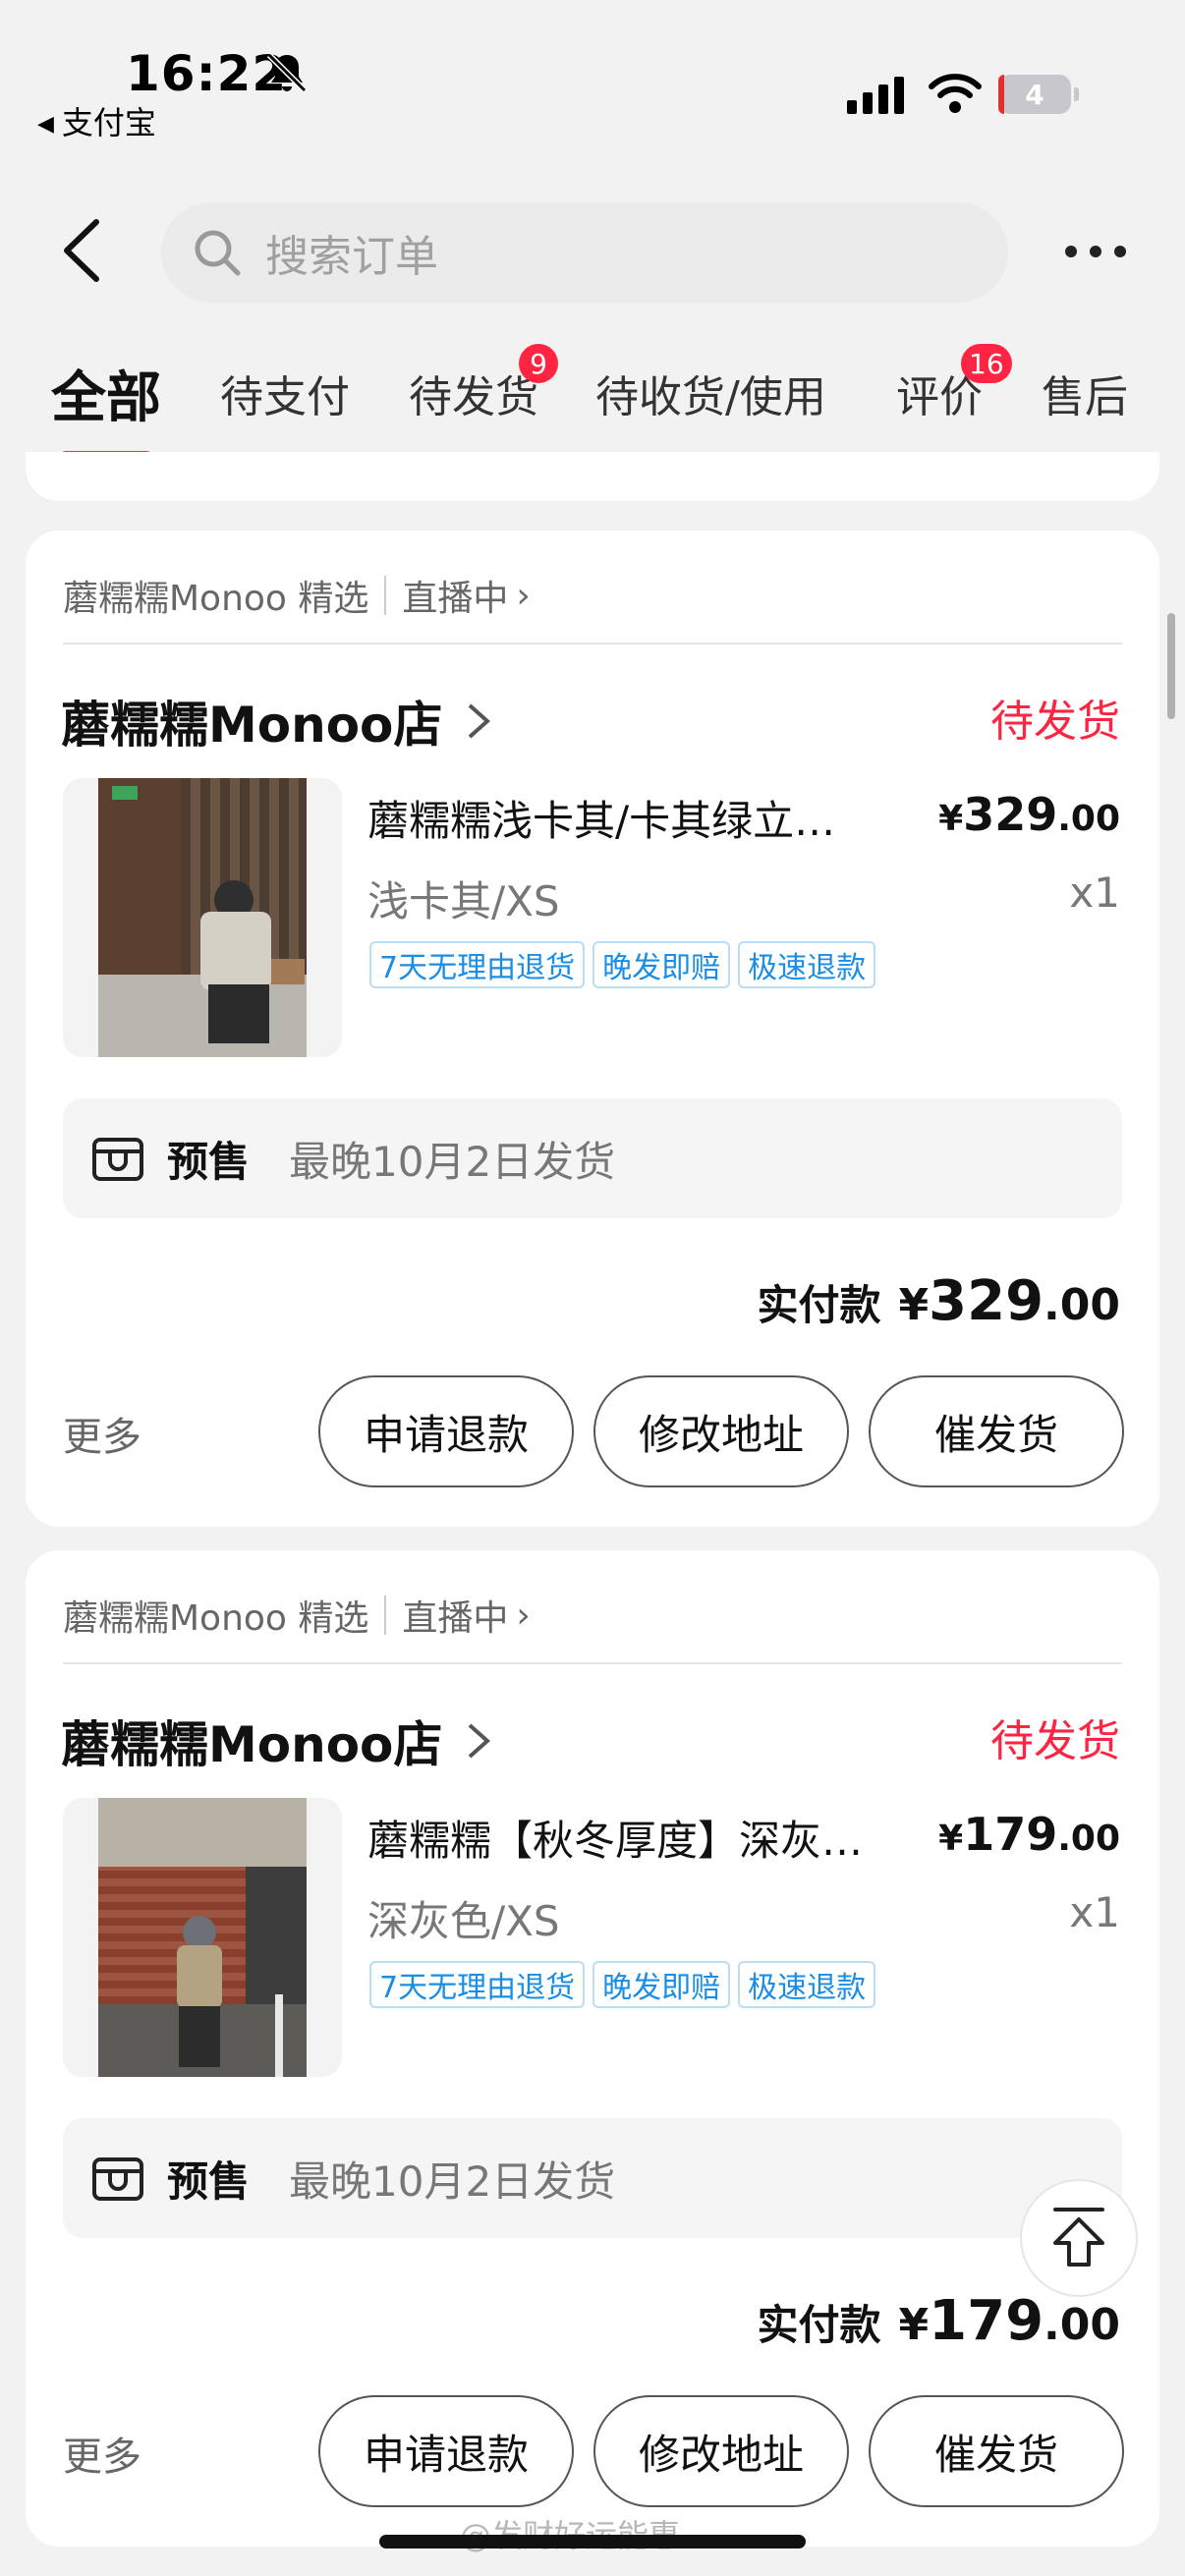 Image resolution: width=1185 pixels, height=2576 pixels. I want to click on product-price: ¥329.00, so click(1029, 814).